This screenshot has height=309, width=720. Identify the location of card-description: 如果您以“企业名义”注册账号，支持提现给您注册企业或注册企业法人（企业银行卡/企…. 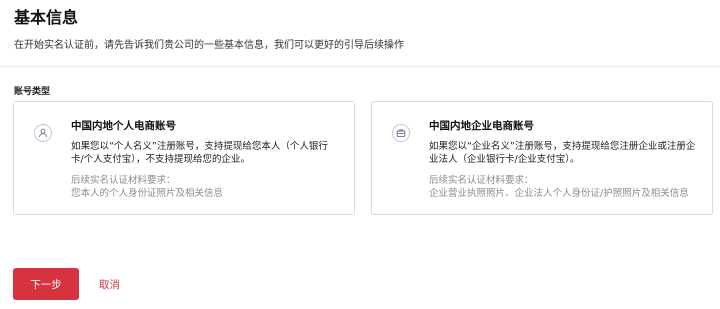
(562, 153).